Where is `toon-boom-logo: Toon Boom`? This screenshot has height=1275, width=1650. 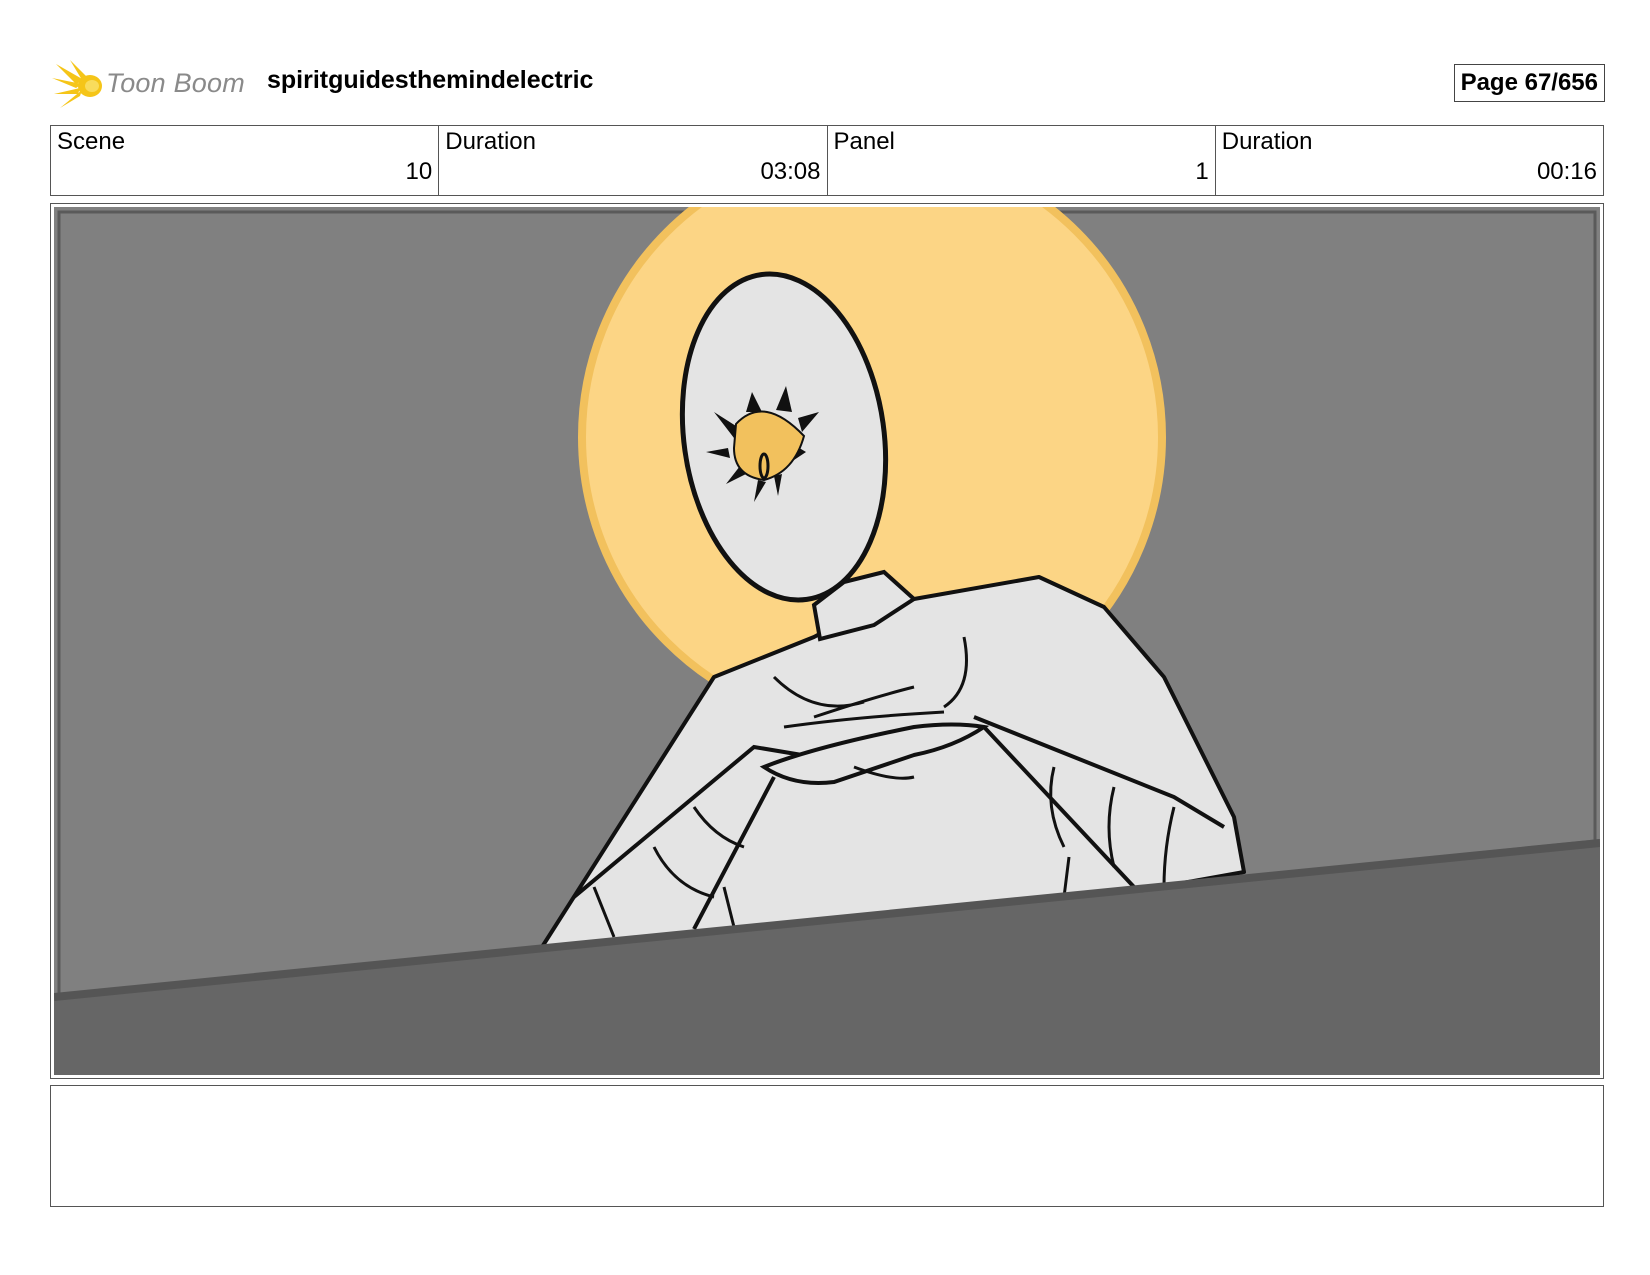
toon-boom-logo: Toon Boom is located at coordinates (150, 83).